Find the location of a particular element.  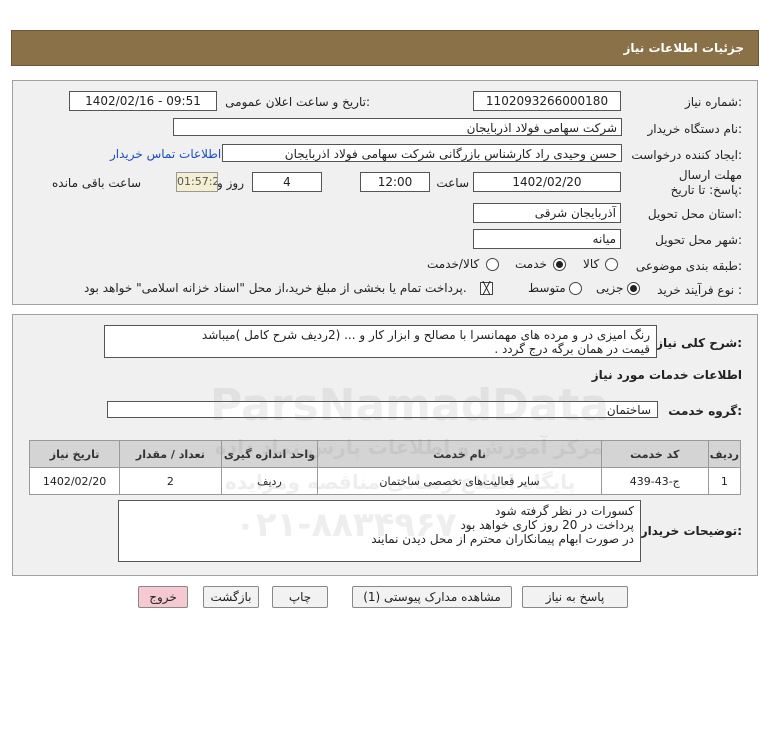

category-option-service: خدمت is located at coordinates (531, 264).